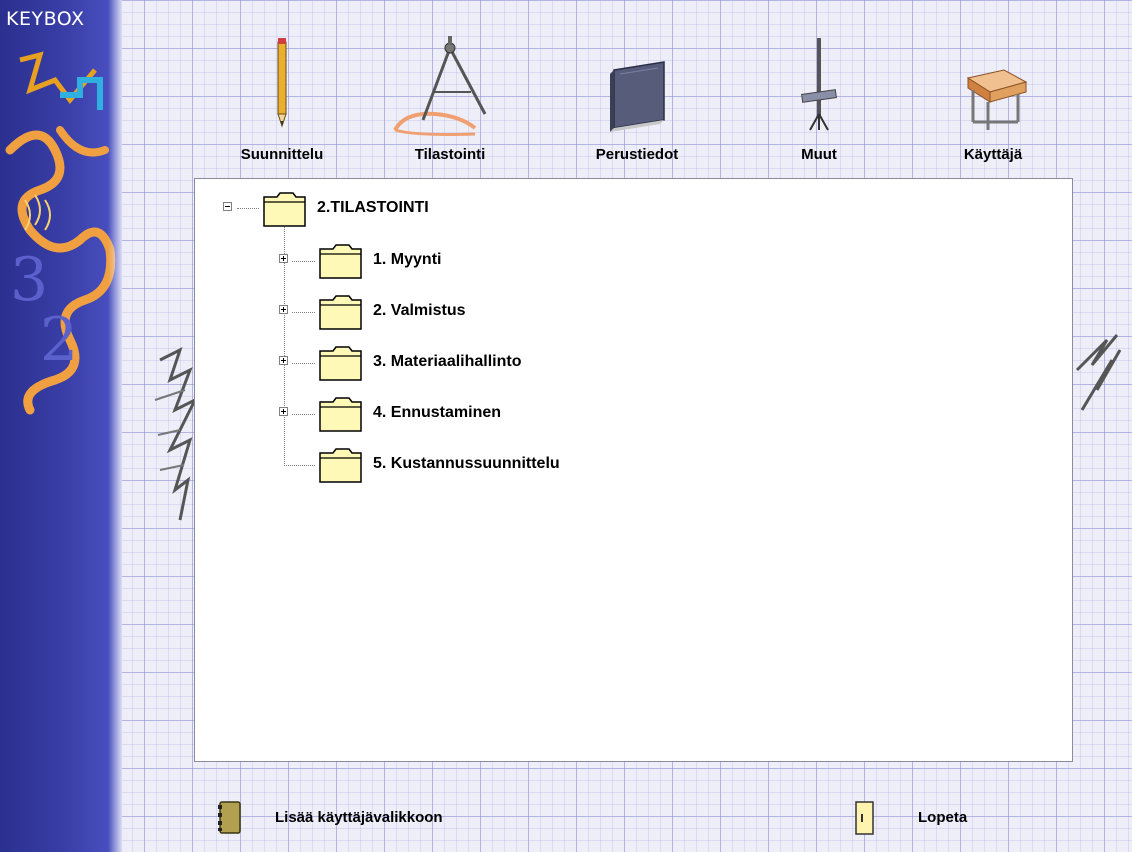 The width and height of the screenshot is (1132, 852). I want to click on squiggle-decoration: 3 2, so click(60, 233).